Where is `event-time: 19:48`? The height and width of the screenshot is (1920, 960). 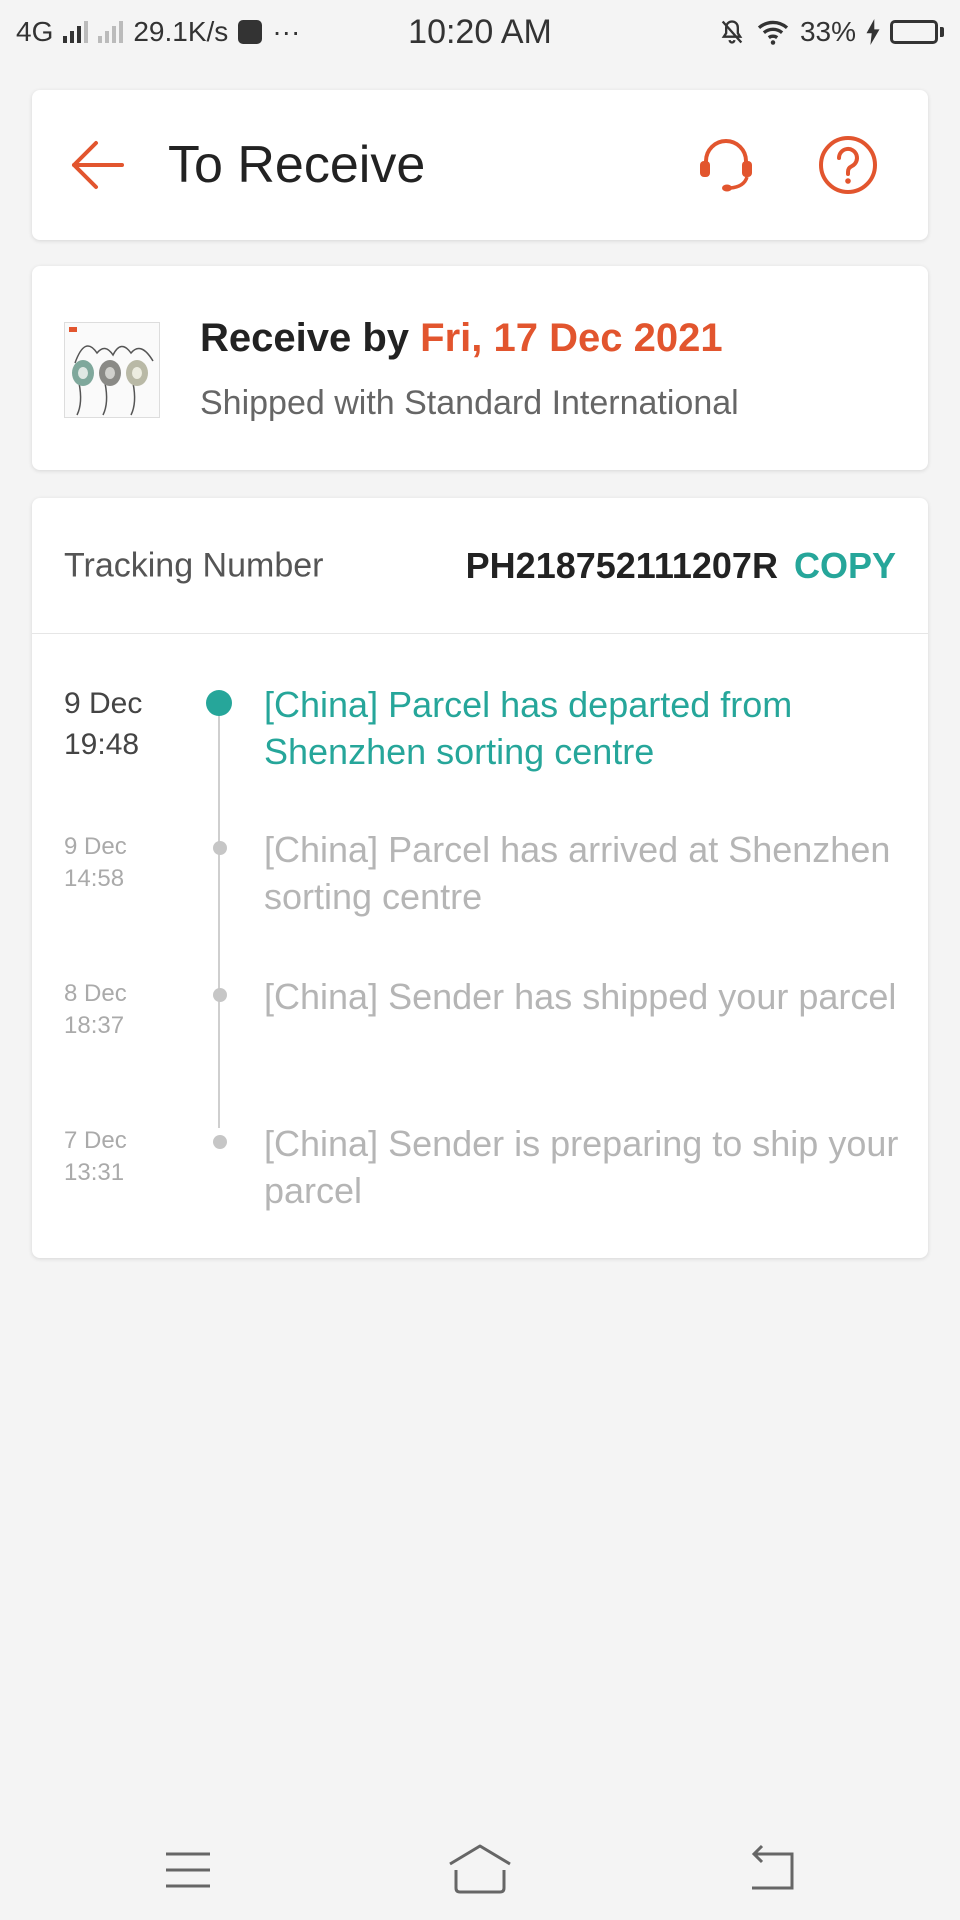
event-time: 19:48 is located at coordinates (102, 744).